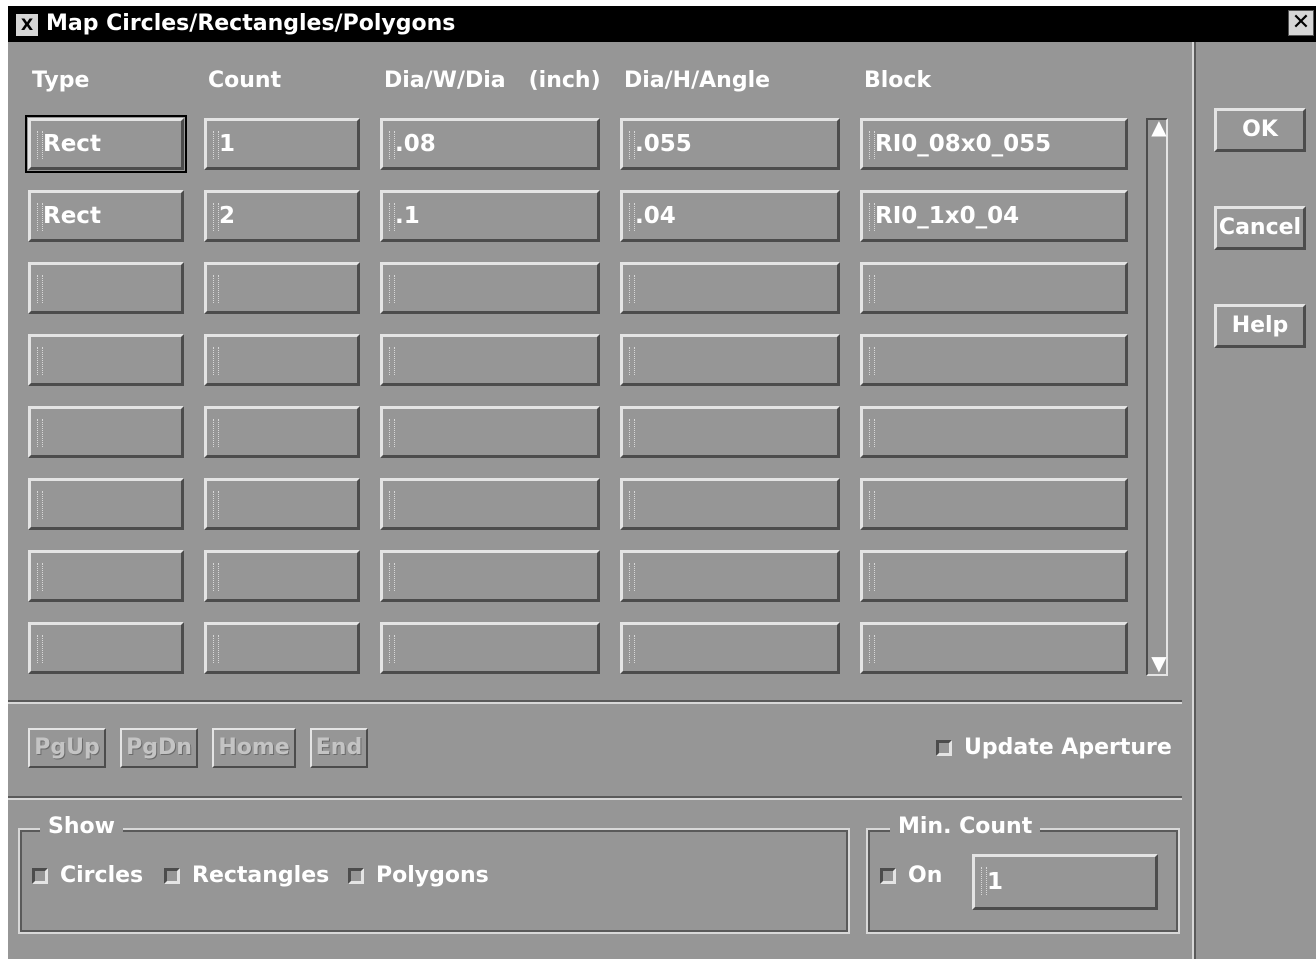 The height and width of the screenshot is (959, 1316). Describe the element at coordinates (1065, 882) in the screenshot. I see `min-count-field: 1` at that location.